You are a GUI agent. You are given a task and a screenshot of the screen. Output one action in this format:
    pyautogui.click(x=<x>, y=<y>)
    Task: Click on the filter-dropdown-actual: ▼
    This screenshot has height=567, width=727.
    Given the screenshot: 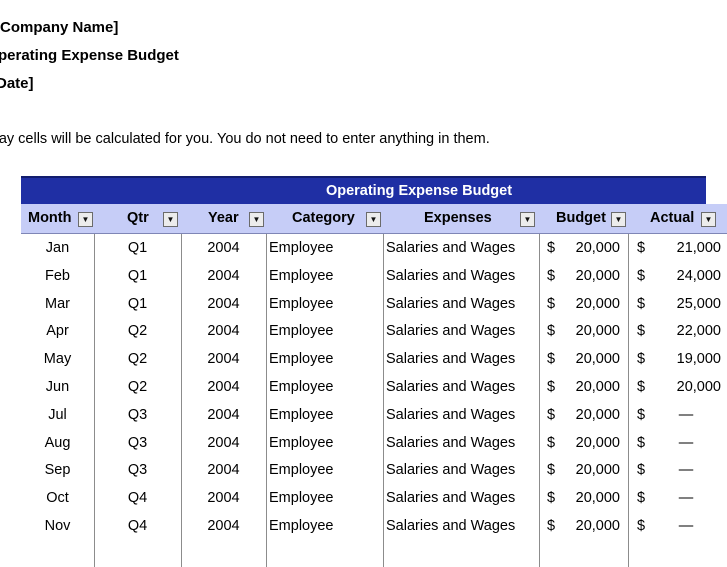 What is the action you would take?
    pyautogui.click(x=708, y=219)
    